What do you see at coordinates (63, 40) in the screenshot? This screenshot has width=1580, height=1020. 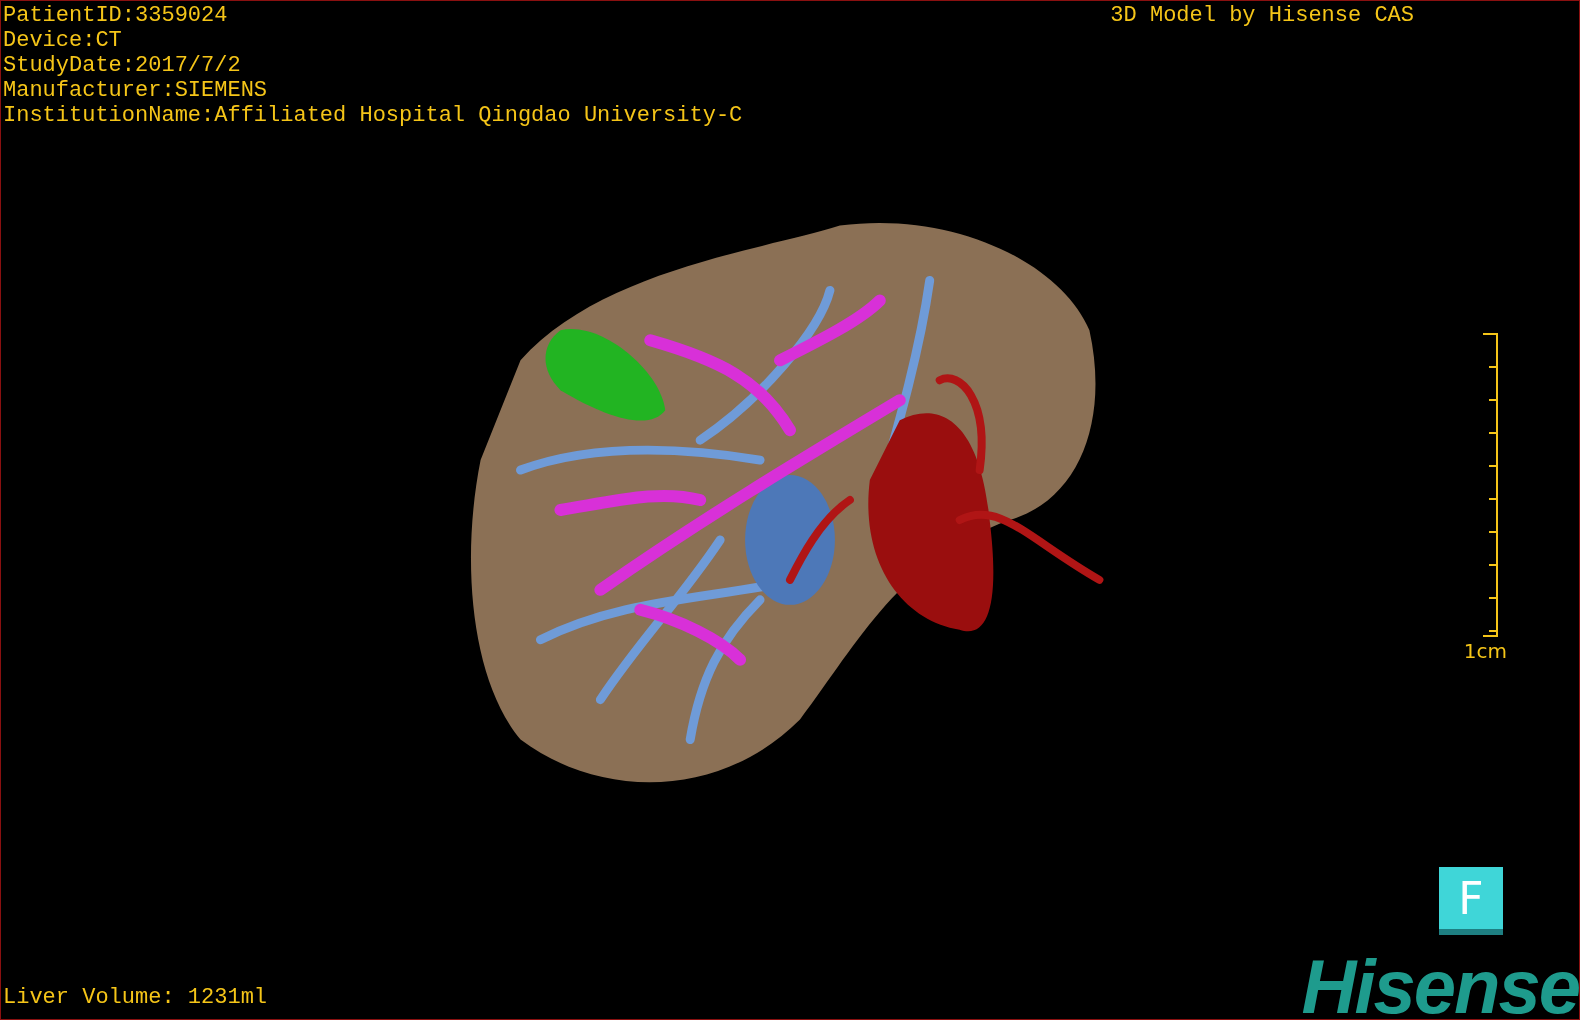 I see `info-text: Device:CT` at bounding box center [63, 40].